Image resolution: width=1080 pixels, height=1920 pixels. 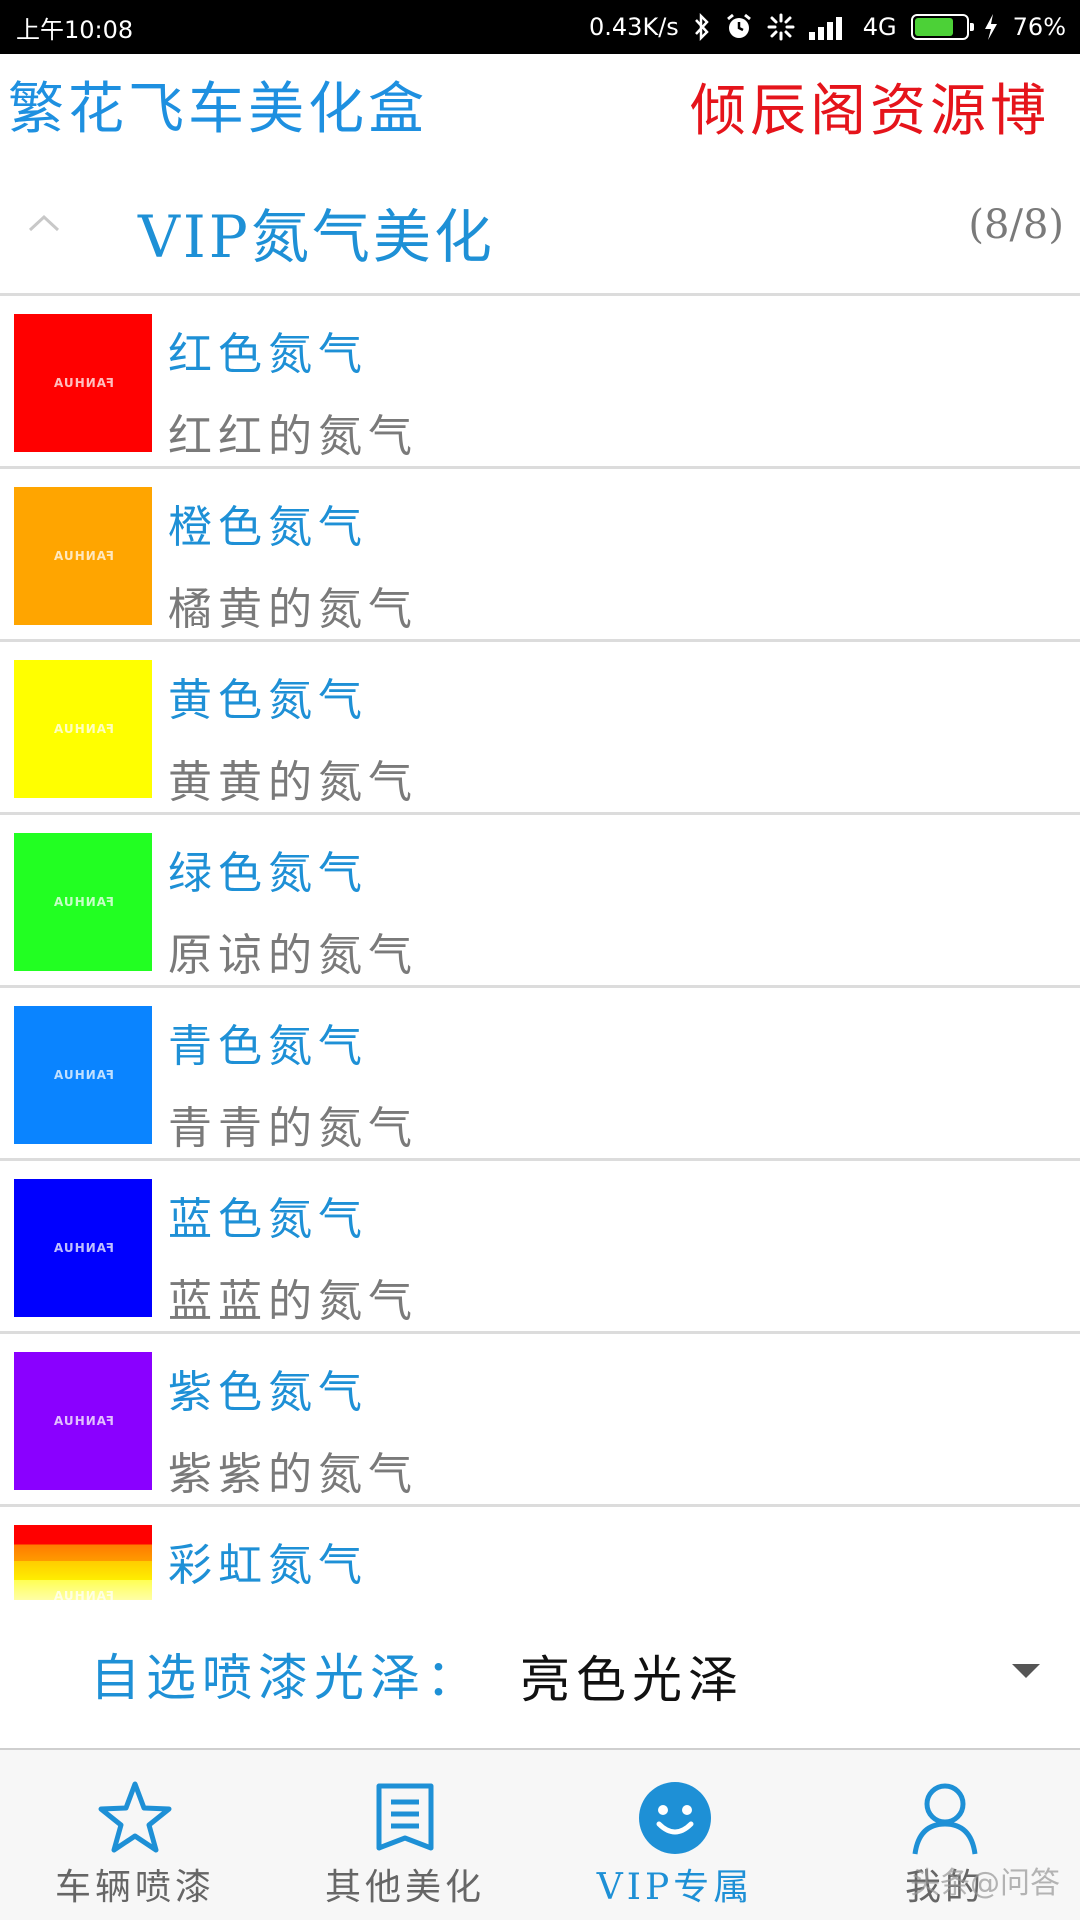 I want to click on bluetooth-icon, so click(x=702, y=27).